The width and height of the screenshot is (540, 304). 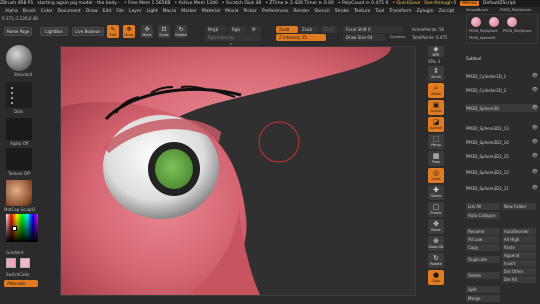 What do you see at coordinates (483, 239) in the screenshot?
I see `all-low-button: All Low` at bounding box center [483, 239].